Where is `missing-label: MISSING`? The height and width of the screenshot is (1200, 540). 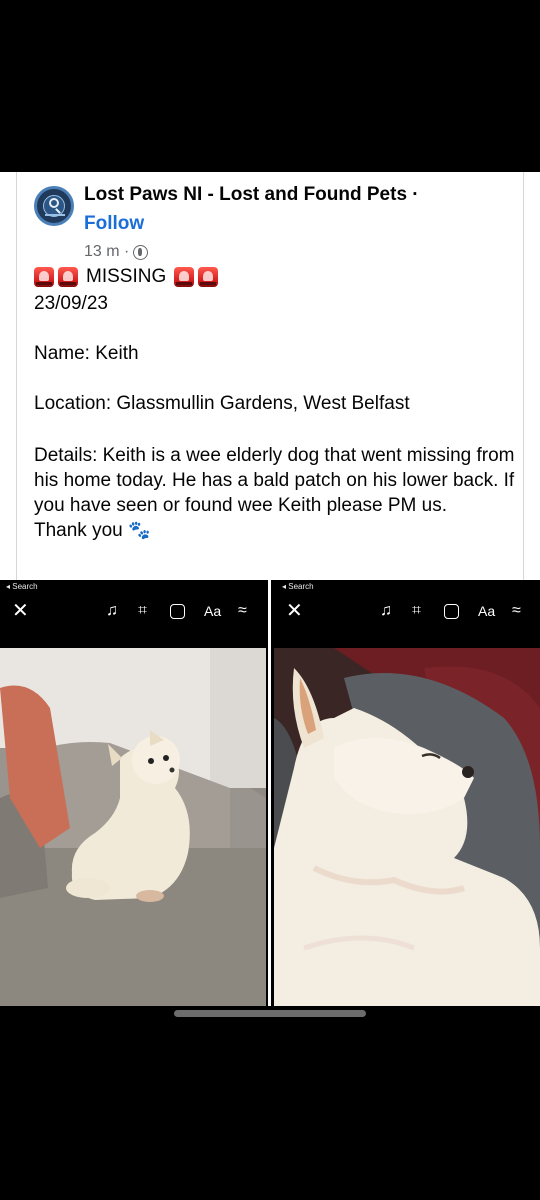 missing-label: MISSING is located at coordinates (126, 276).